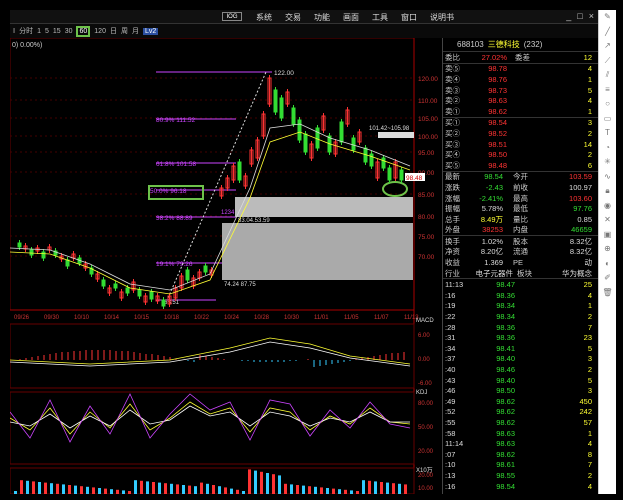 The width and height of the screenshot is (623, 500). What do you see at coordinates (293, 17) in the screenshot?
I see `menu-item-1: 交易` at bounding box center [293, 17].